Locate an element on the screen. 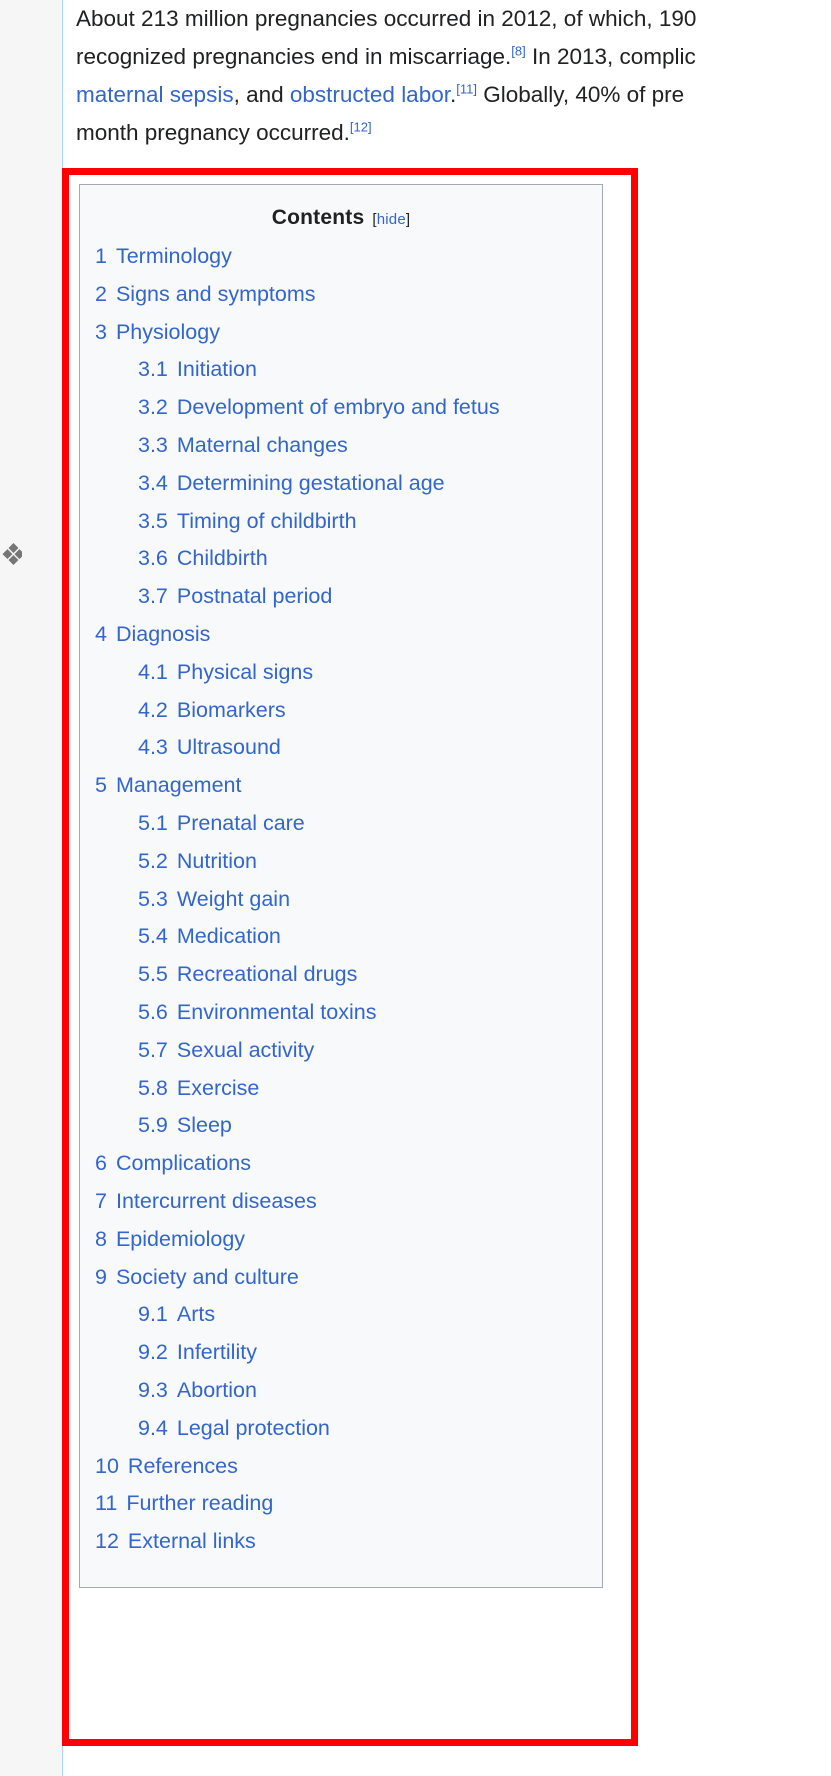  toc-link-environmental-toxins: 5.6 Environmental toxins is located at coordinates (341, 1013).